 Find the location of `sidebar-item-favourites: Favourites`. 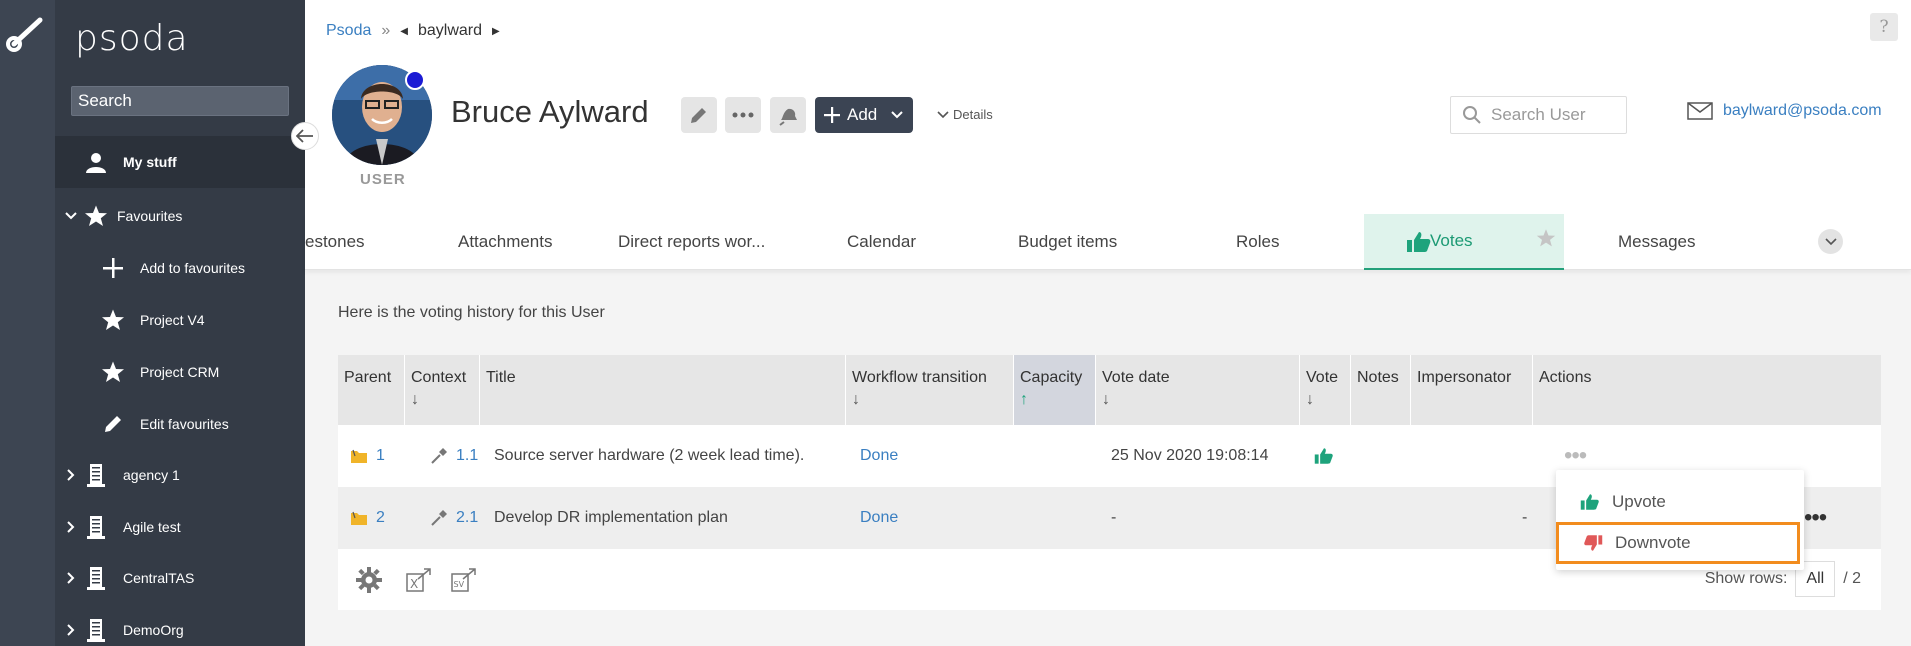

sidebar-item-favourites: Favourites is located at coordinates (180, 216).